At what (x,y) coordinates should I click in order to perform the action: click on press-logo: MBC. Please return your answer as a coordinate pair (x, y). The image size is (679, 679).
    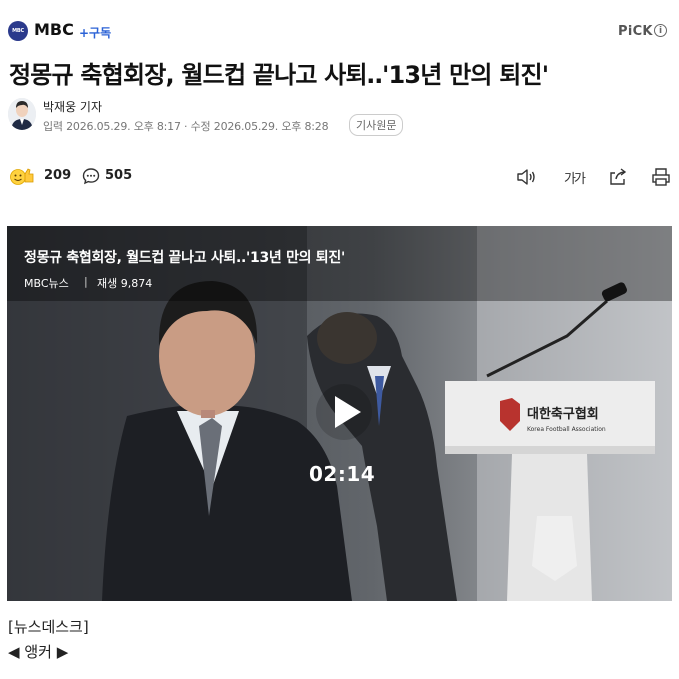
    Looking at the image, I should click on (18, 31).